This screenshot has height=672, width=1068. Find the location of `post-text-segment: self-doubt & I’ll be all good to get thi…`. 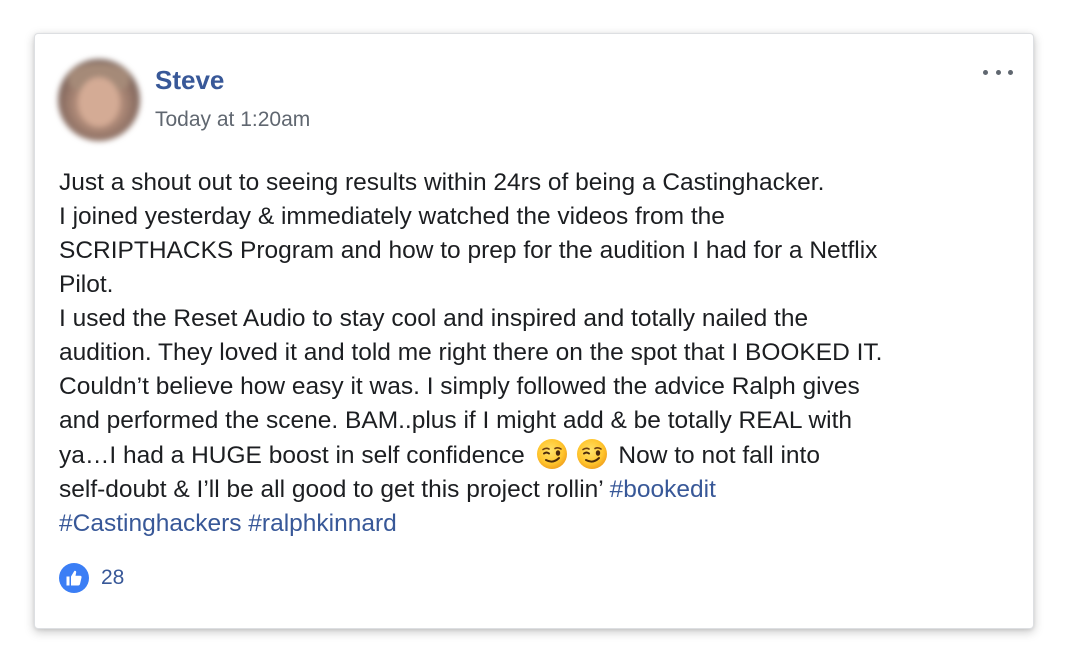

post-text-segment: self-doubt & I’ll be all good to get thi… is located at coordinates (331, 489).